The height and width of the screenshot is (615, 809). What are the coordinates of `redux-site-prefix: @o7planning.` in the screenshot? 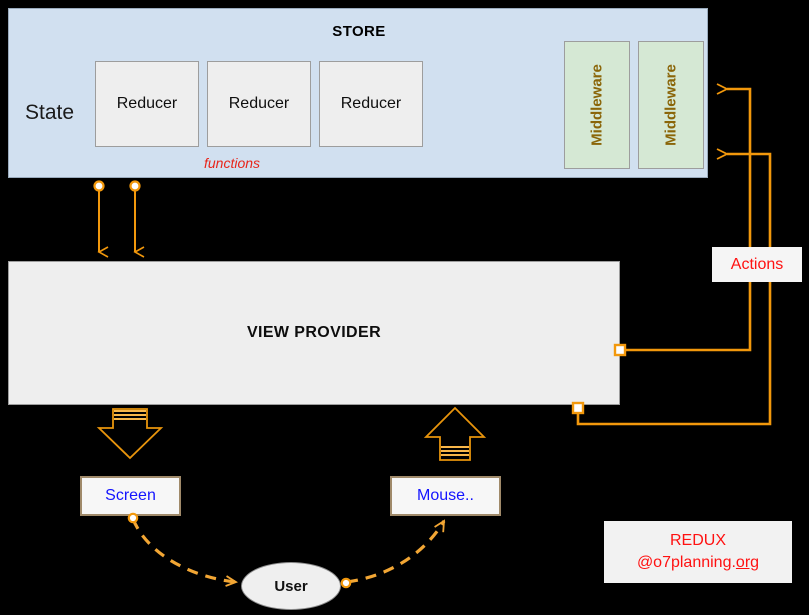 It's located at (686, 562).